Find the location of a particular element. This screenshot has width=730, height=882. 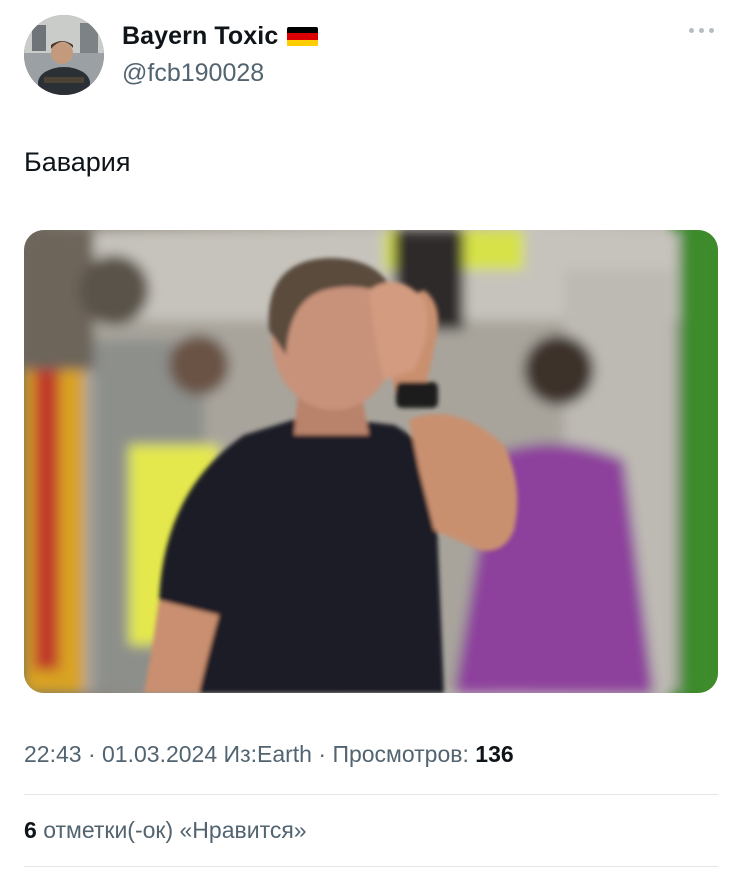

display-name: Bayern Toxic is located at coordinates (200, 36).